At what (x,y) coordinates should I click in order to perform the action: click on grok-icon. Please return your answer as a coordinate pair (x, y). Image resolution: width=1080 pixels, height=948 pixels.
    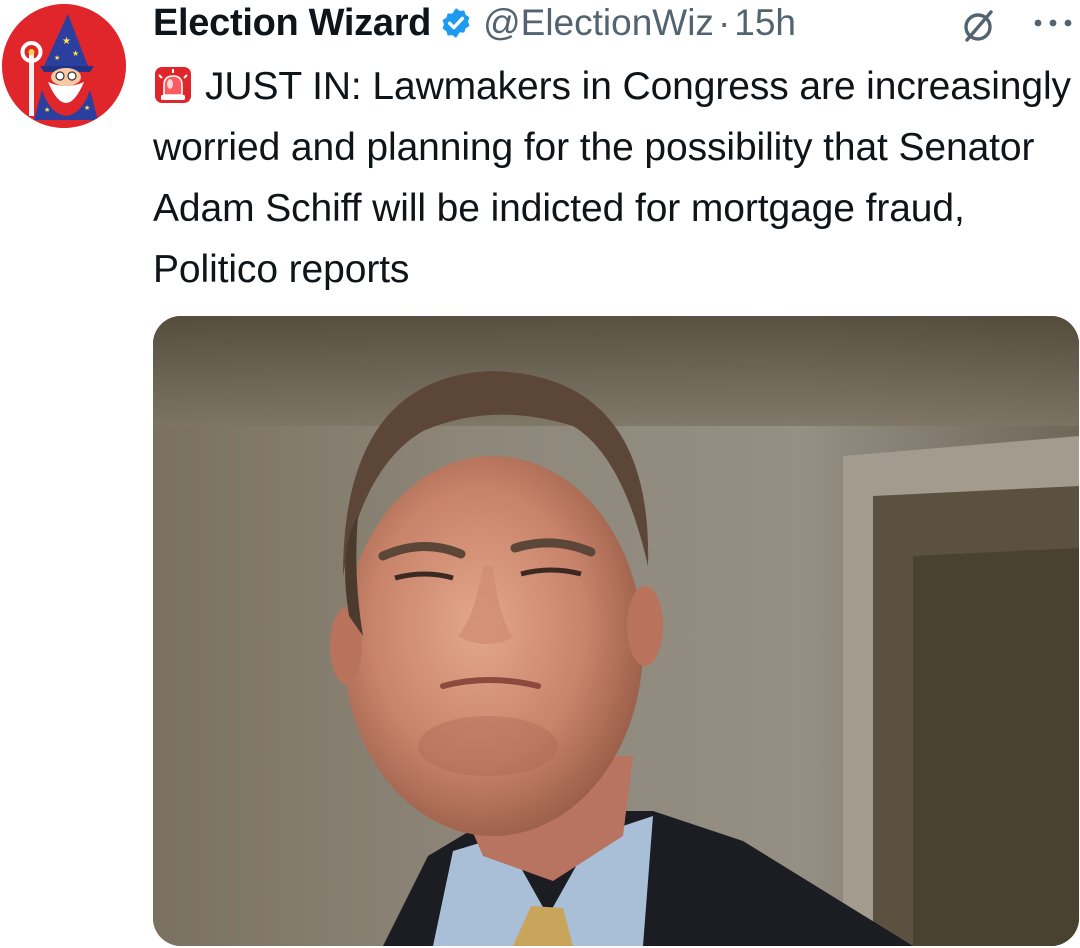
    Looking at the image, I should click on (978, 26).